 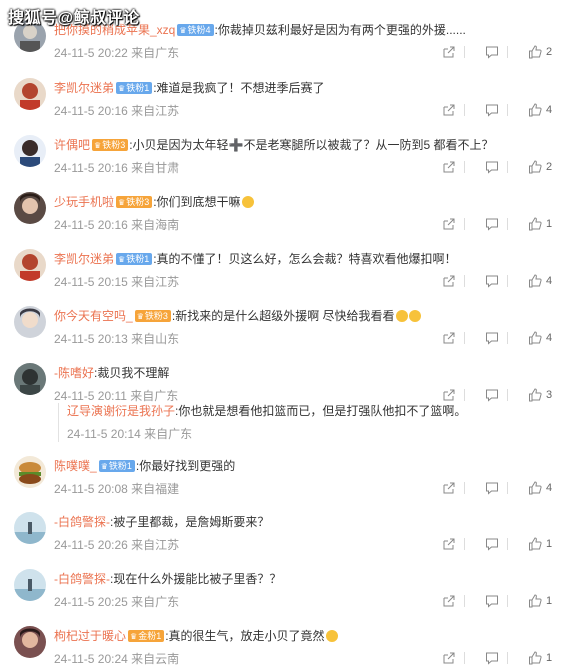 What do you see at coordinates (117, 168) in the screenshot?
I see `comment-time: 24-11-5 20:16 来自甘肃` at bounding box center [117, 168].